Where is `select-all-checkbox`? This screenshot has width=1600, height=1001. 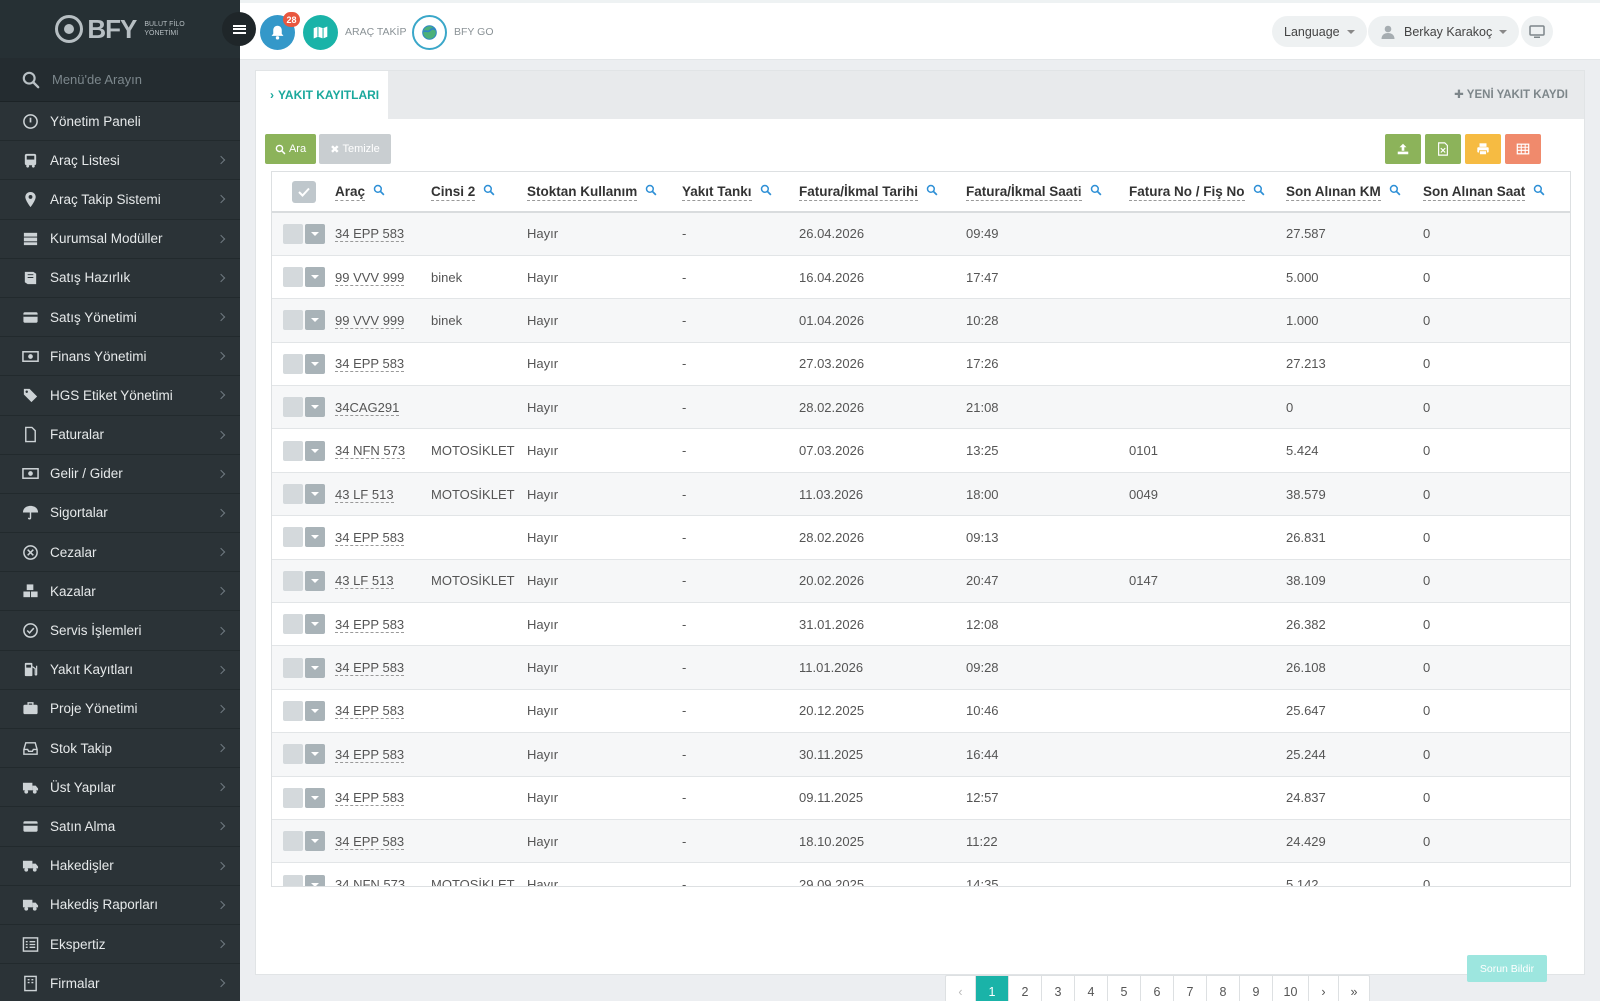
select-all-checkbox is located at coordinates (304, 191).